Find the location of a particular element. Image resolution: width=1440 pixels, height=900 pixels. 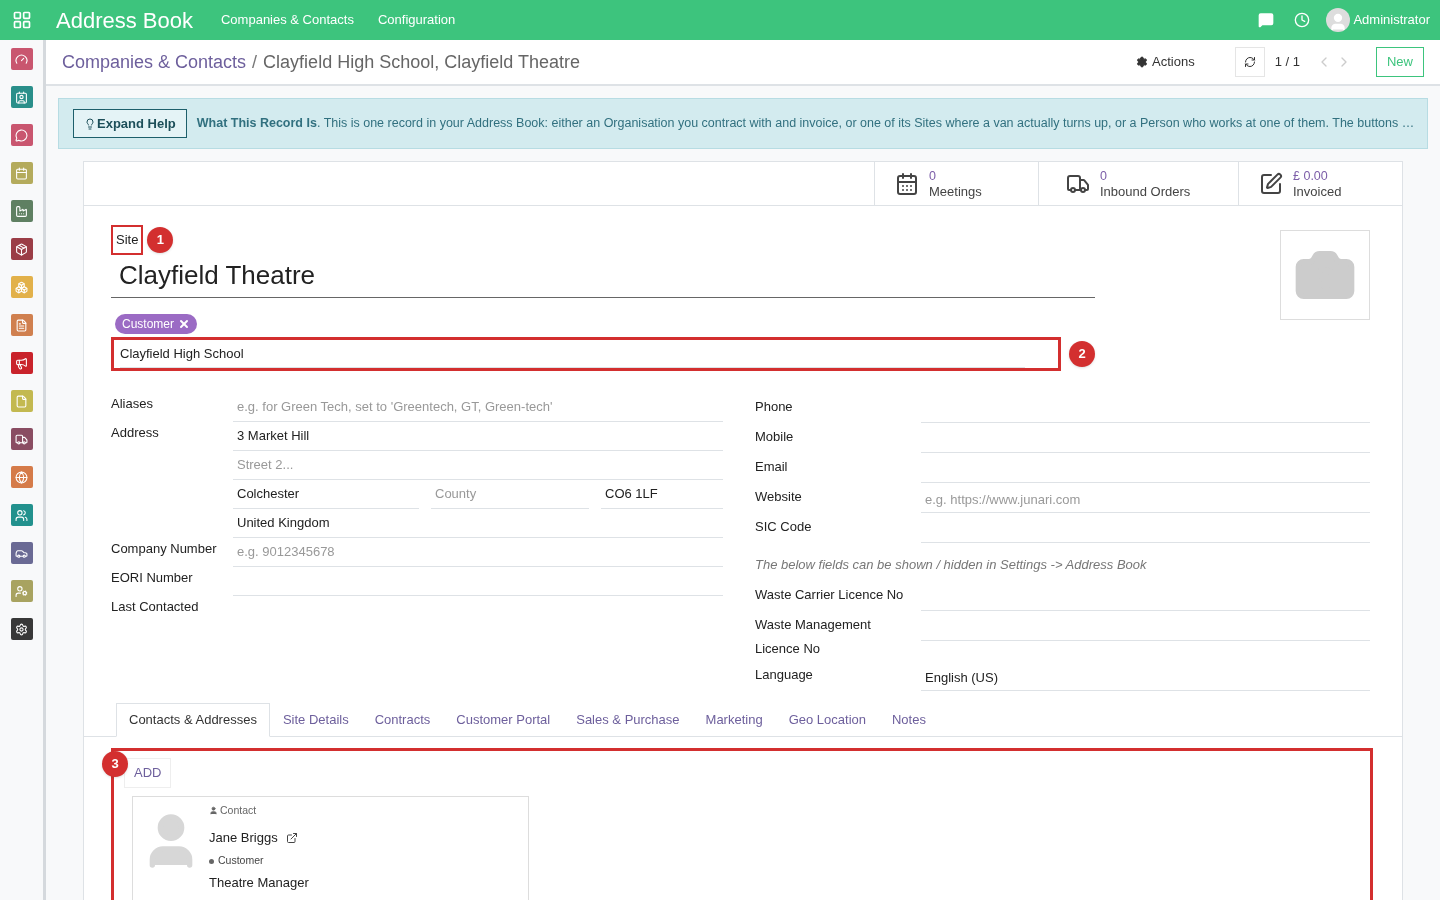

field-label: Address is located at coordinates (135, 432).